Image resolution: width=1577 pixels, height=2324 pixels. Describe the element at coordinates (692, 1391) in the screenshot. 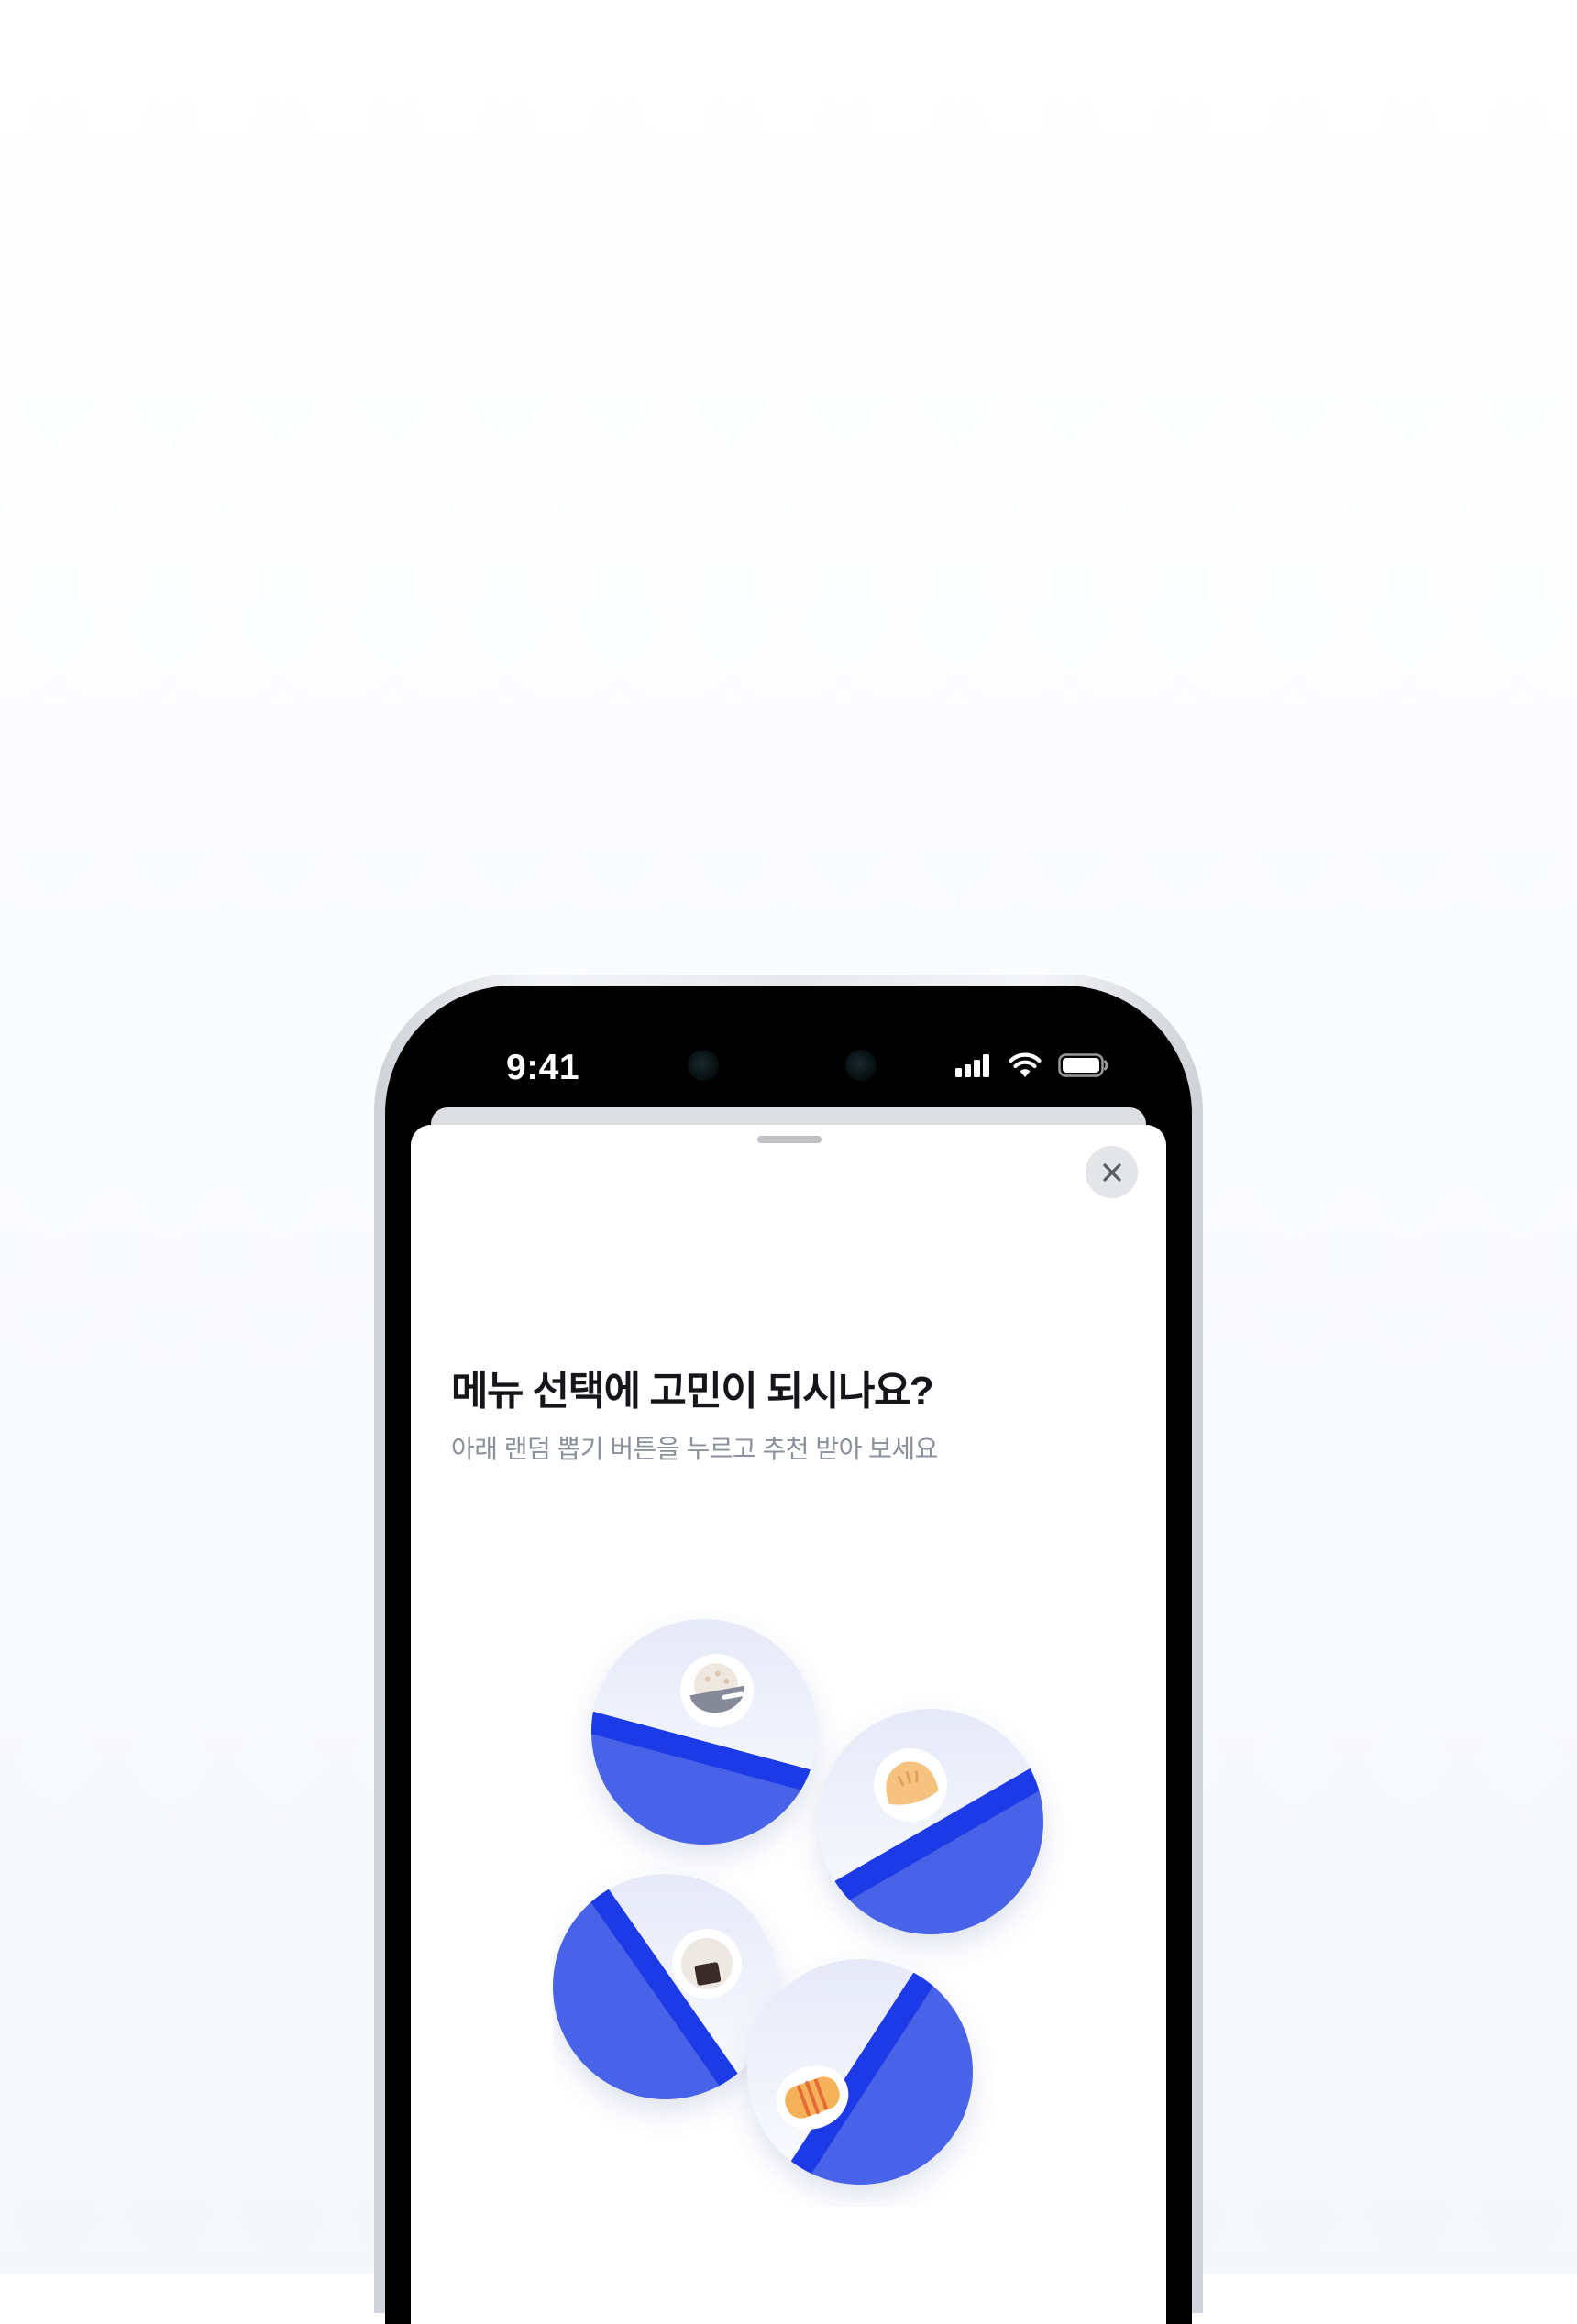

I see `page-title: 메뉴 선택에 고민이 되시나요?` at that location.